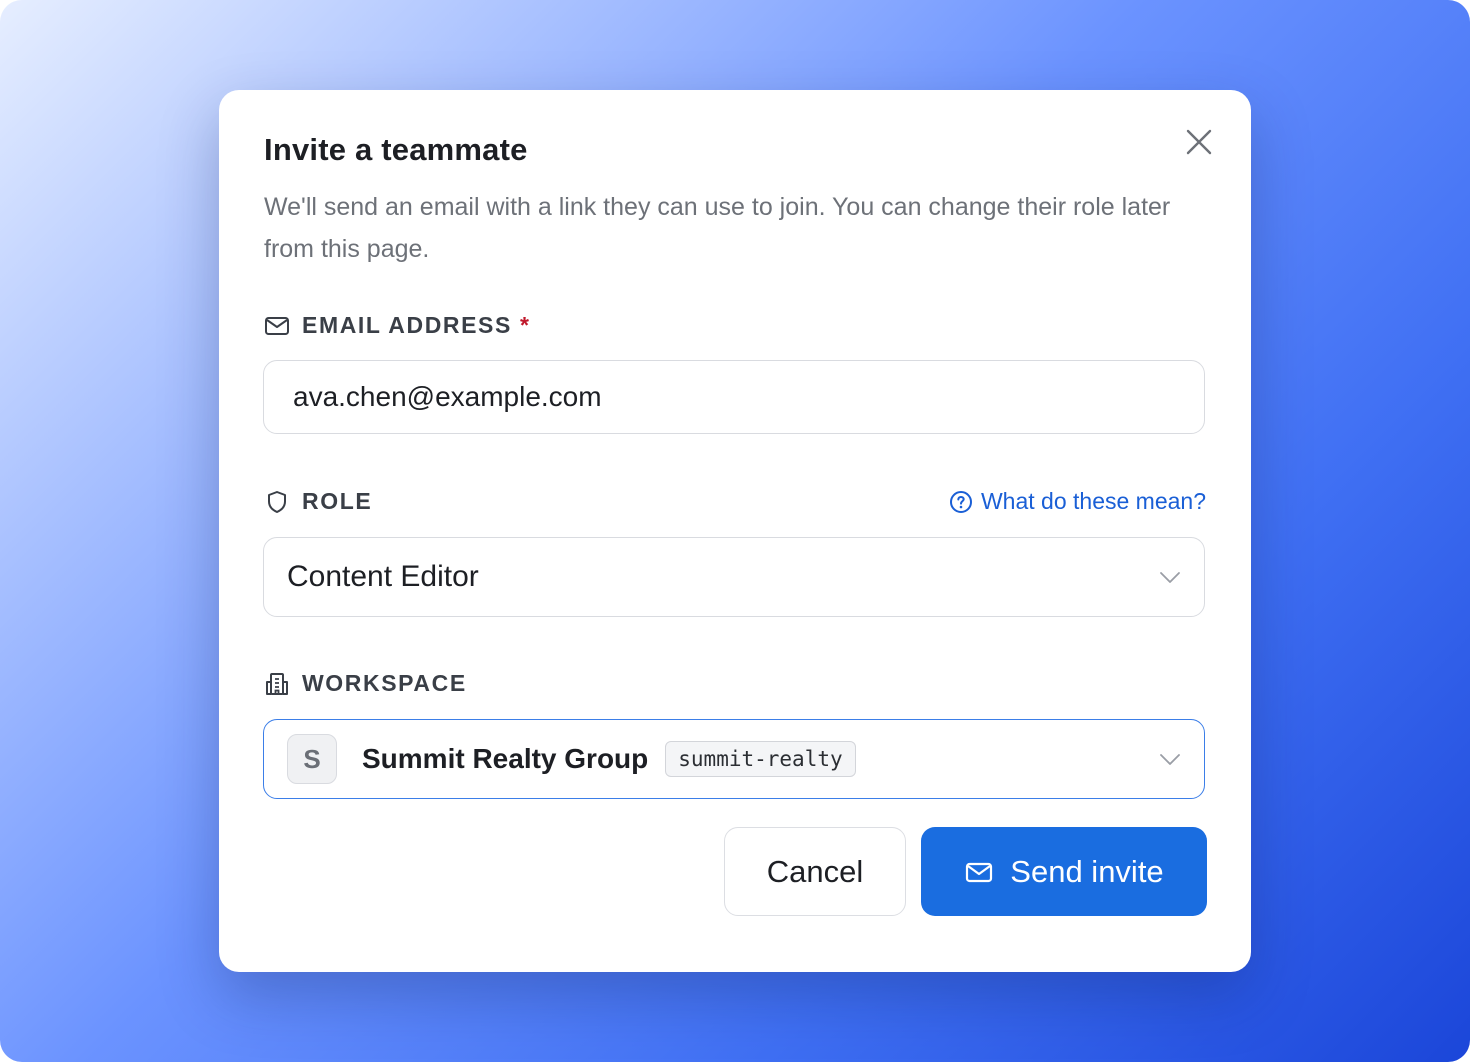 The width and height of the screenshot is (1470, 1062). Describe the element at coordinates (384, 683) in the screenshot. I see `workspace-label-text: WORKSPACE` at that location.